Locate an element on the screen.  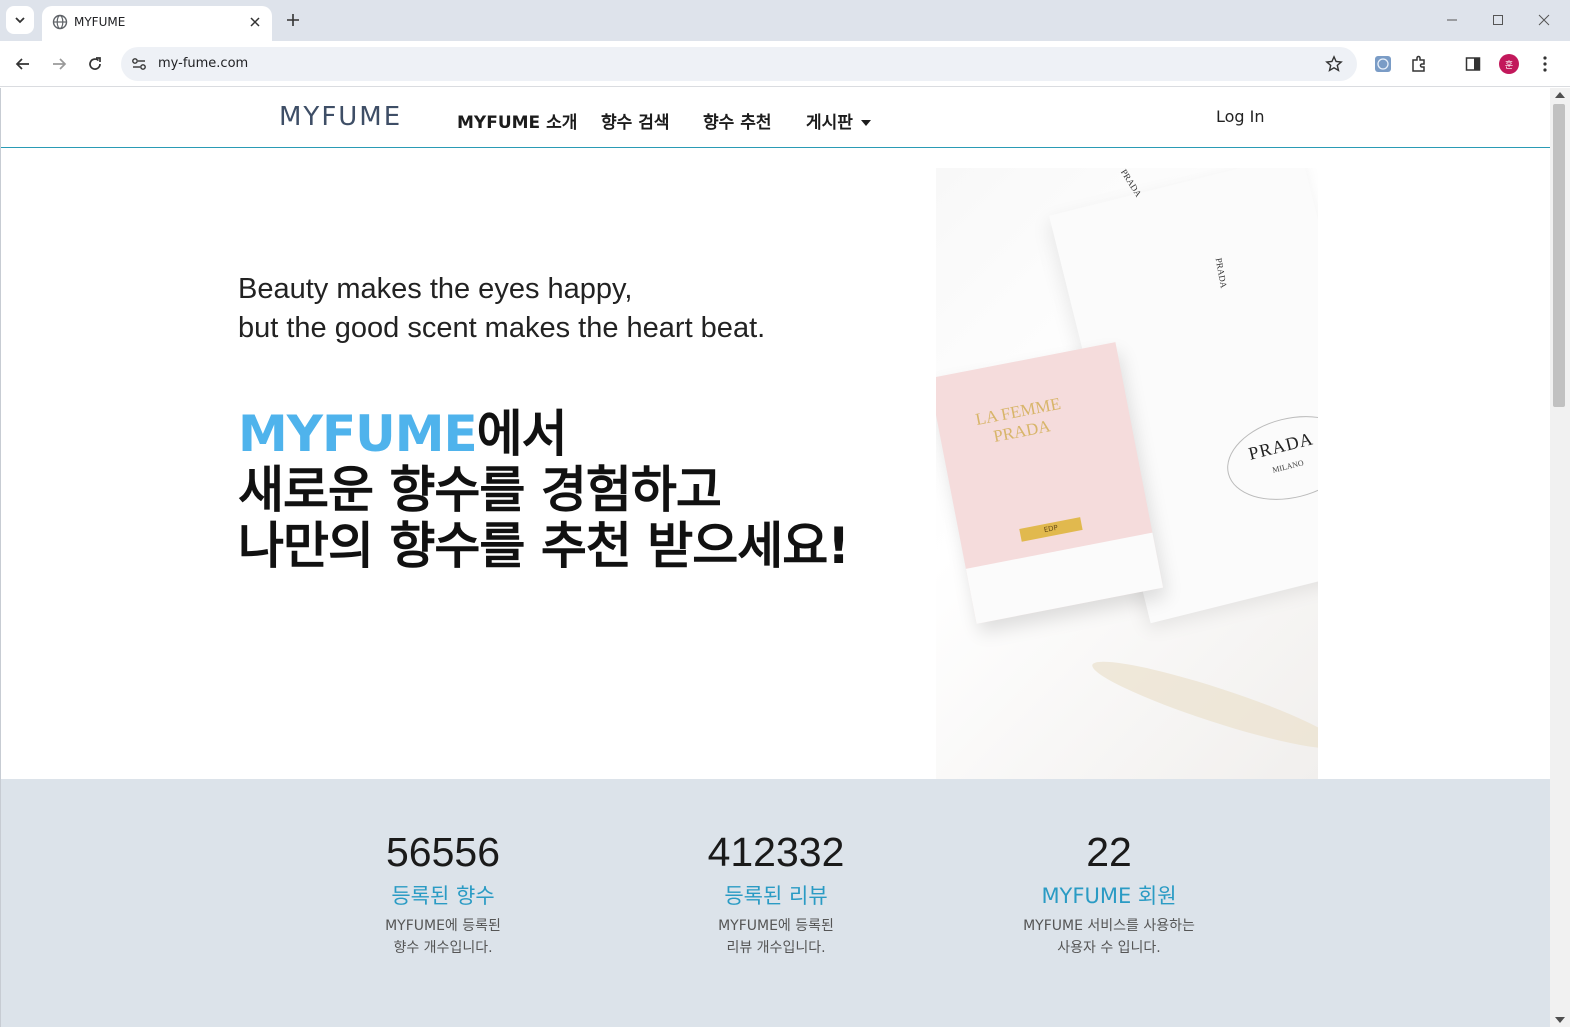
nav-search-link: 향수 검색 is located at coordinates (635, 120).